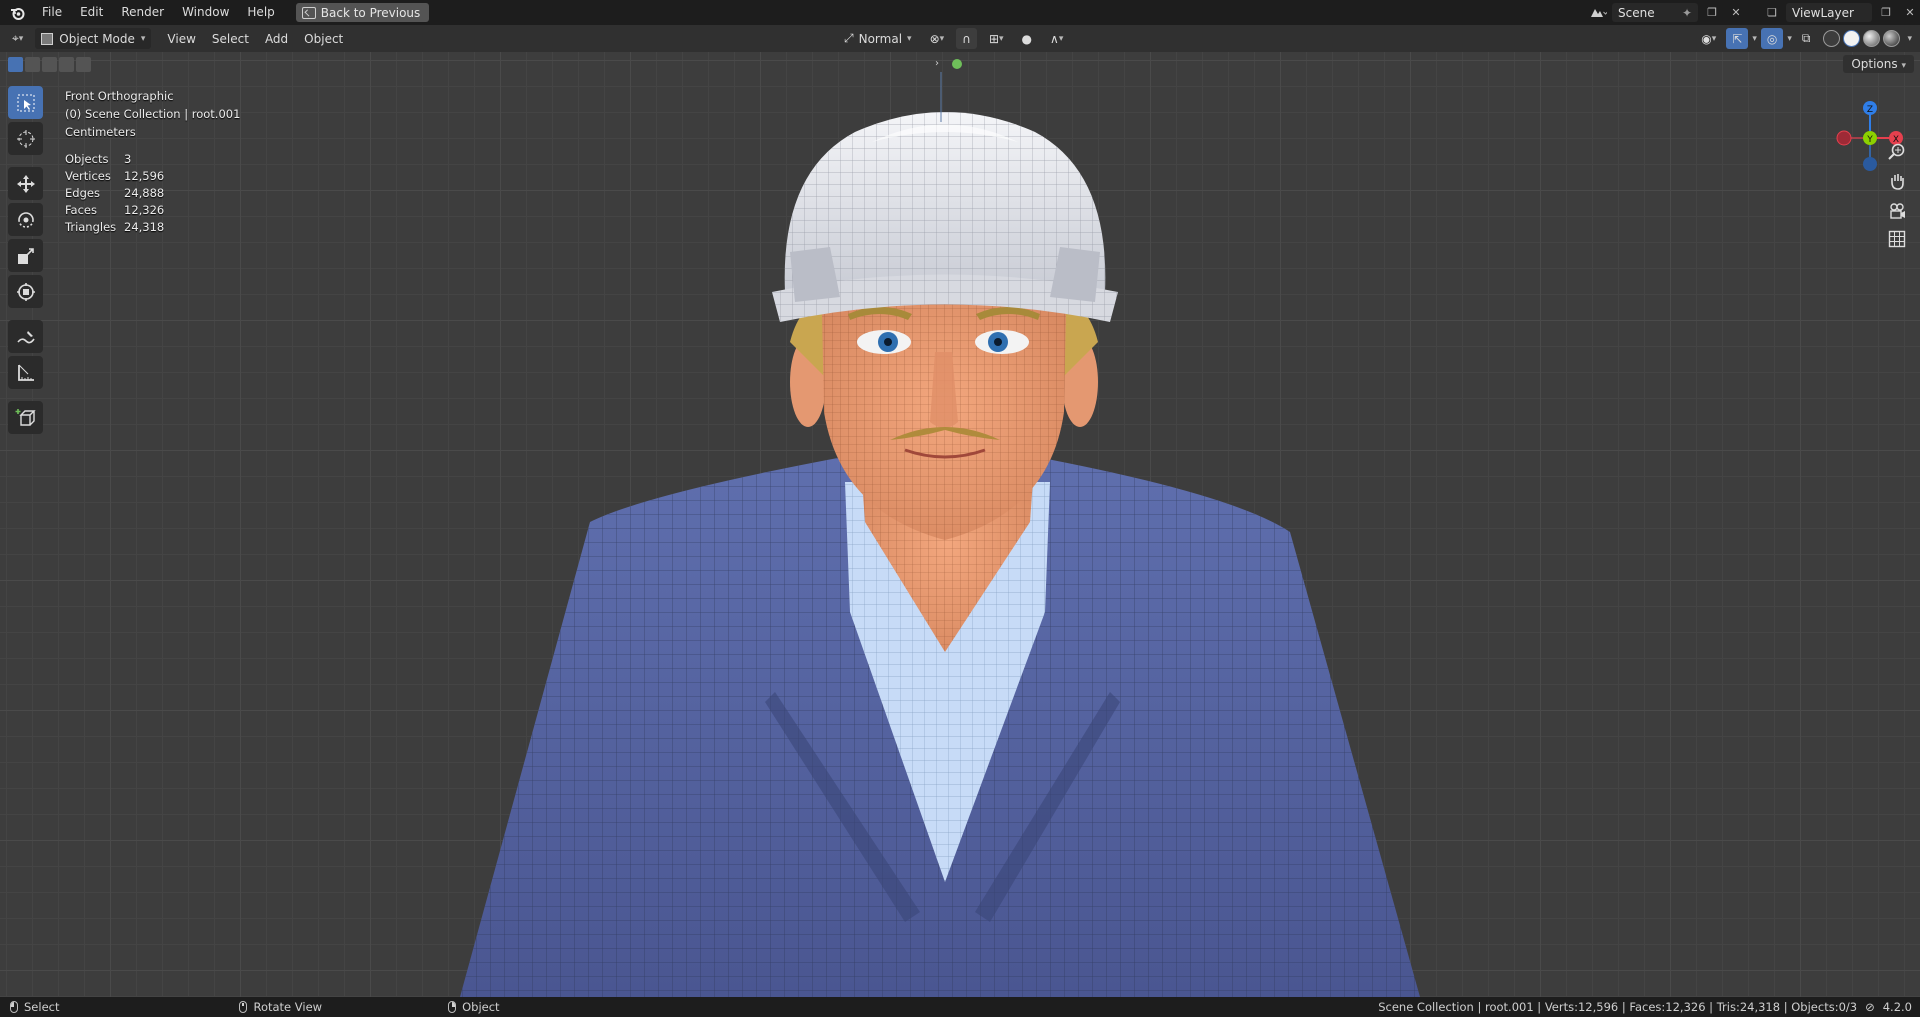  I want to click on units-label: Centimeters, so click(100, 132).